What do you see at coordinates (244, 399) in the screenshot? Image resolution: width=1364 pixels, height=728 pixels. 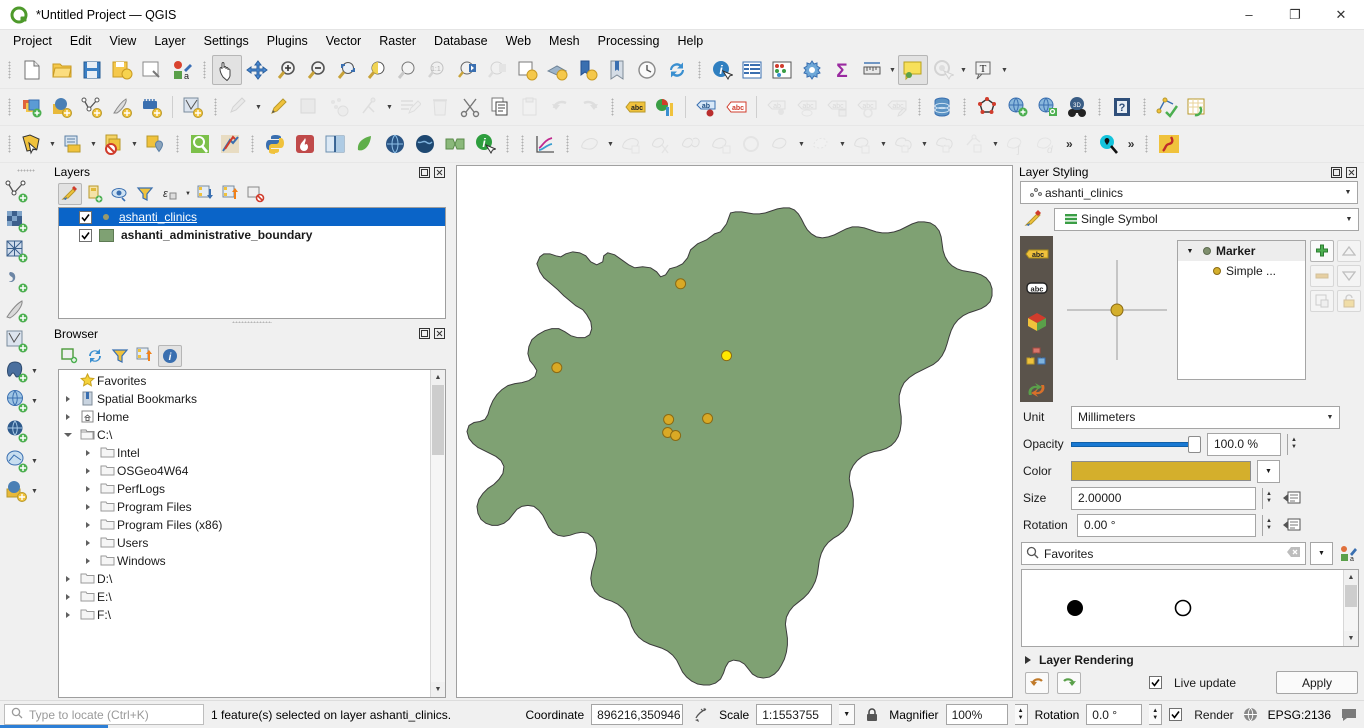 I see `browser-item-spatial-bookmarks: Spatial Bookmarks` at bounding box center [244, 399].